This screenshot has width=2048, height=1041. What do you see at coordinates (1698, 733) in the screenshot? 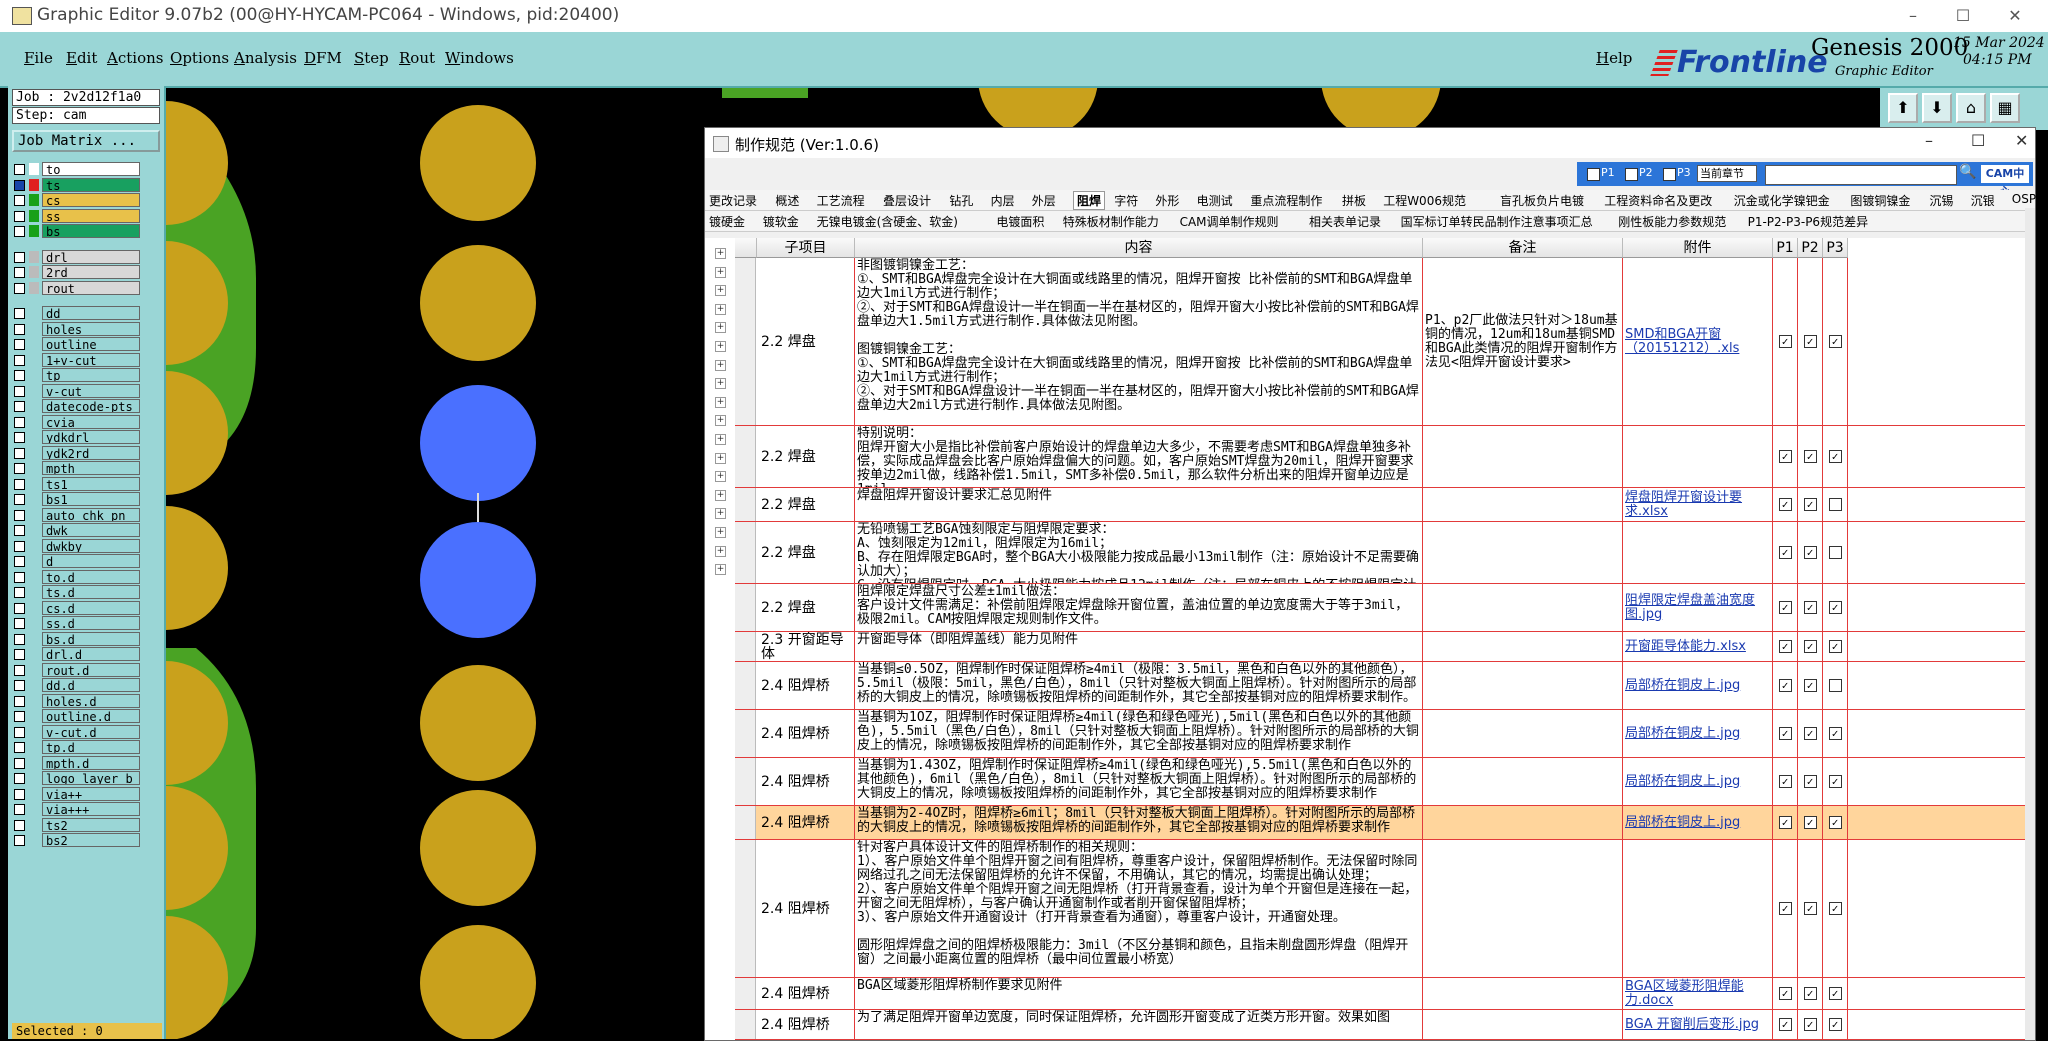
I see `cell-attachment-link: 局部桥在铜皮上.jpg` at bounding box center [1698, 733].